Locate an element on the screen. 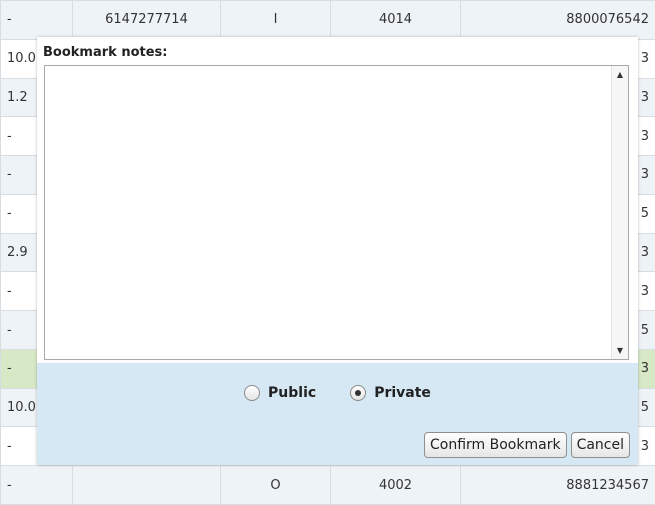  table-row: - O 4002 8881234567 is located at coordinates (327, 485).